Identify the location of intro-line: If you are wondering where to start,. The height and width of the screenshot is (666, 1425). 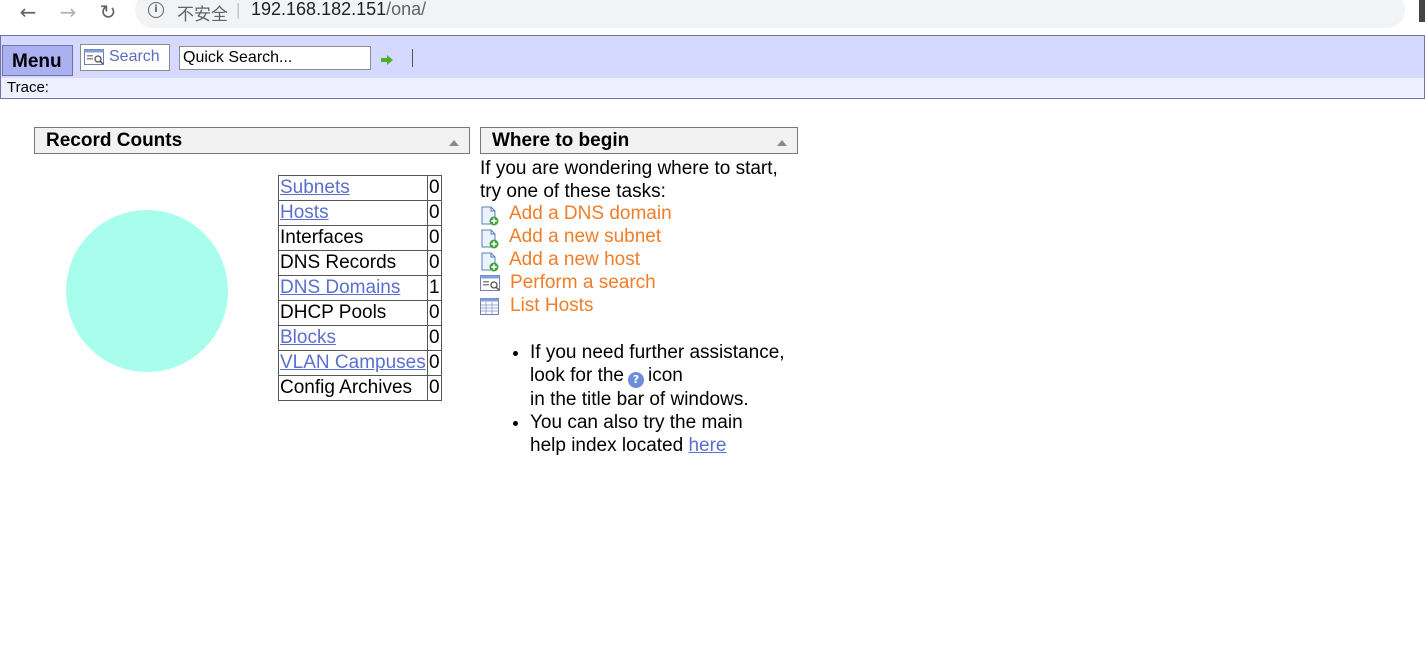
(629, 168).